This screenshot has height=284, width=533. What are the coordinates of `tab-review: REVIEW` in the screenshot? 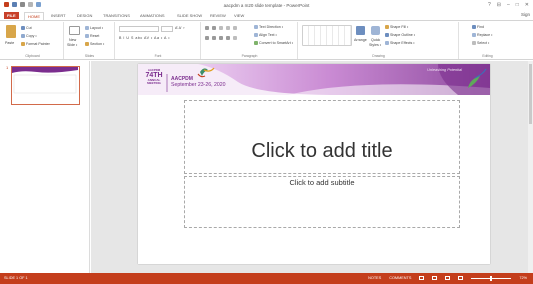 It's located at (218, 15).